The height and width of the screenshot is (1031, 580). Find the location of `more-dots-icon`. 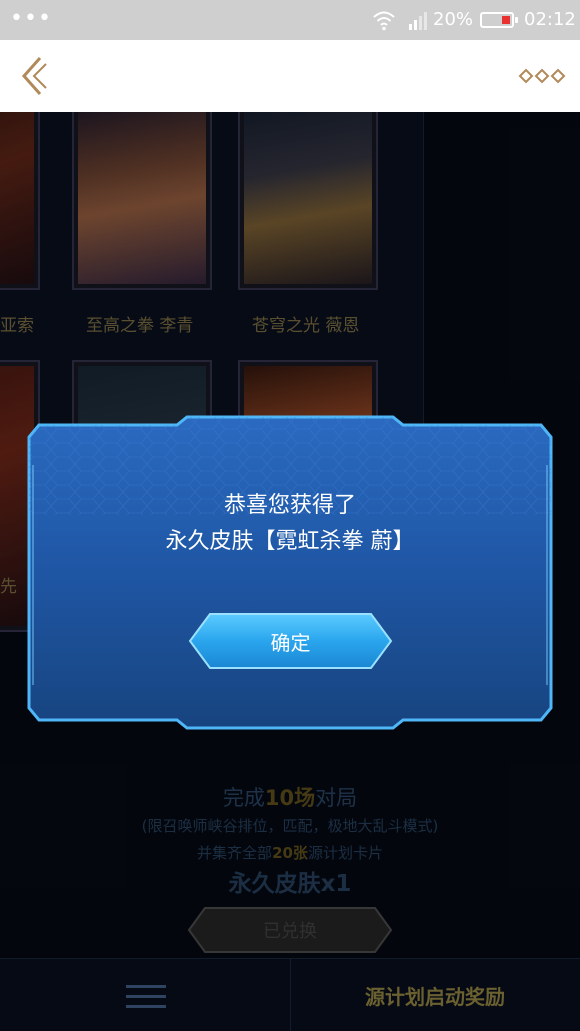

more-dots-icon is located at coordinates (542, 76).